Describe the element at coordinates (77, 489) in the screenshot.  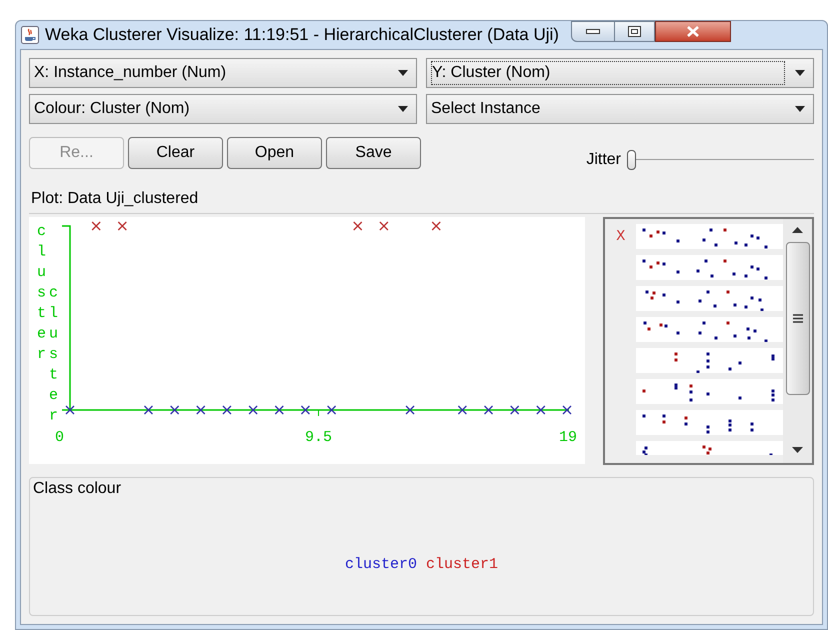
I see `legend-title: Class colour` at that location.